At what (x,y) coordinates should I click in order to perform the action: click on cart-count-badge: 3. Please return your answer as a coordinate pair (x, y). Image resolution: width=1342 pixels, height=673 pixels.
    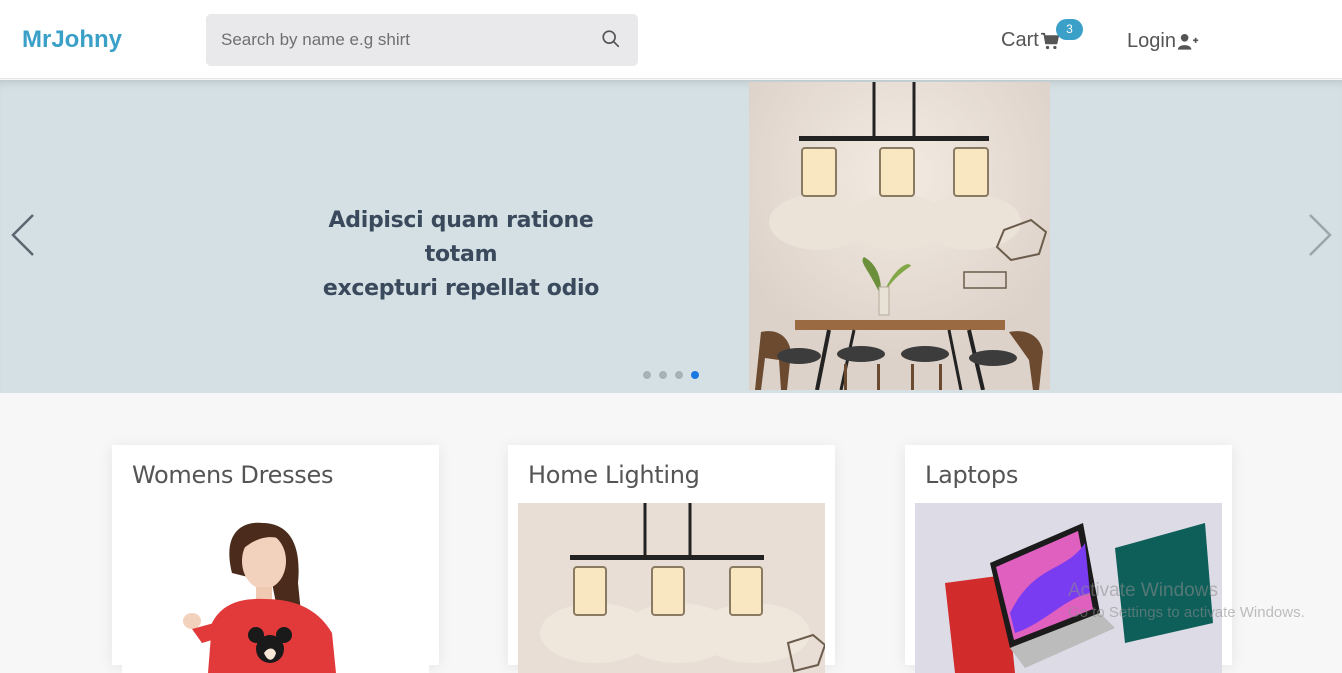
    Looking at the image, I should click on (1069, 29).